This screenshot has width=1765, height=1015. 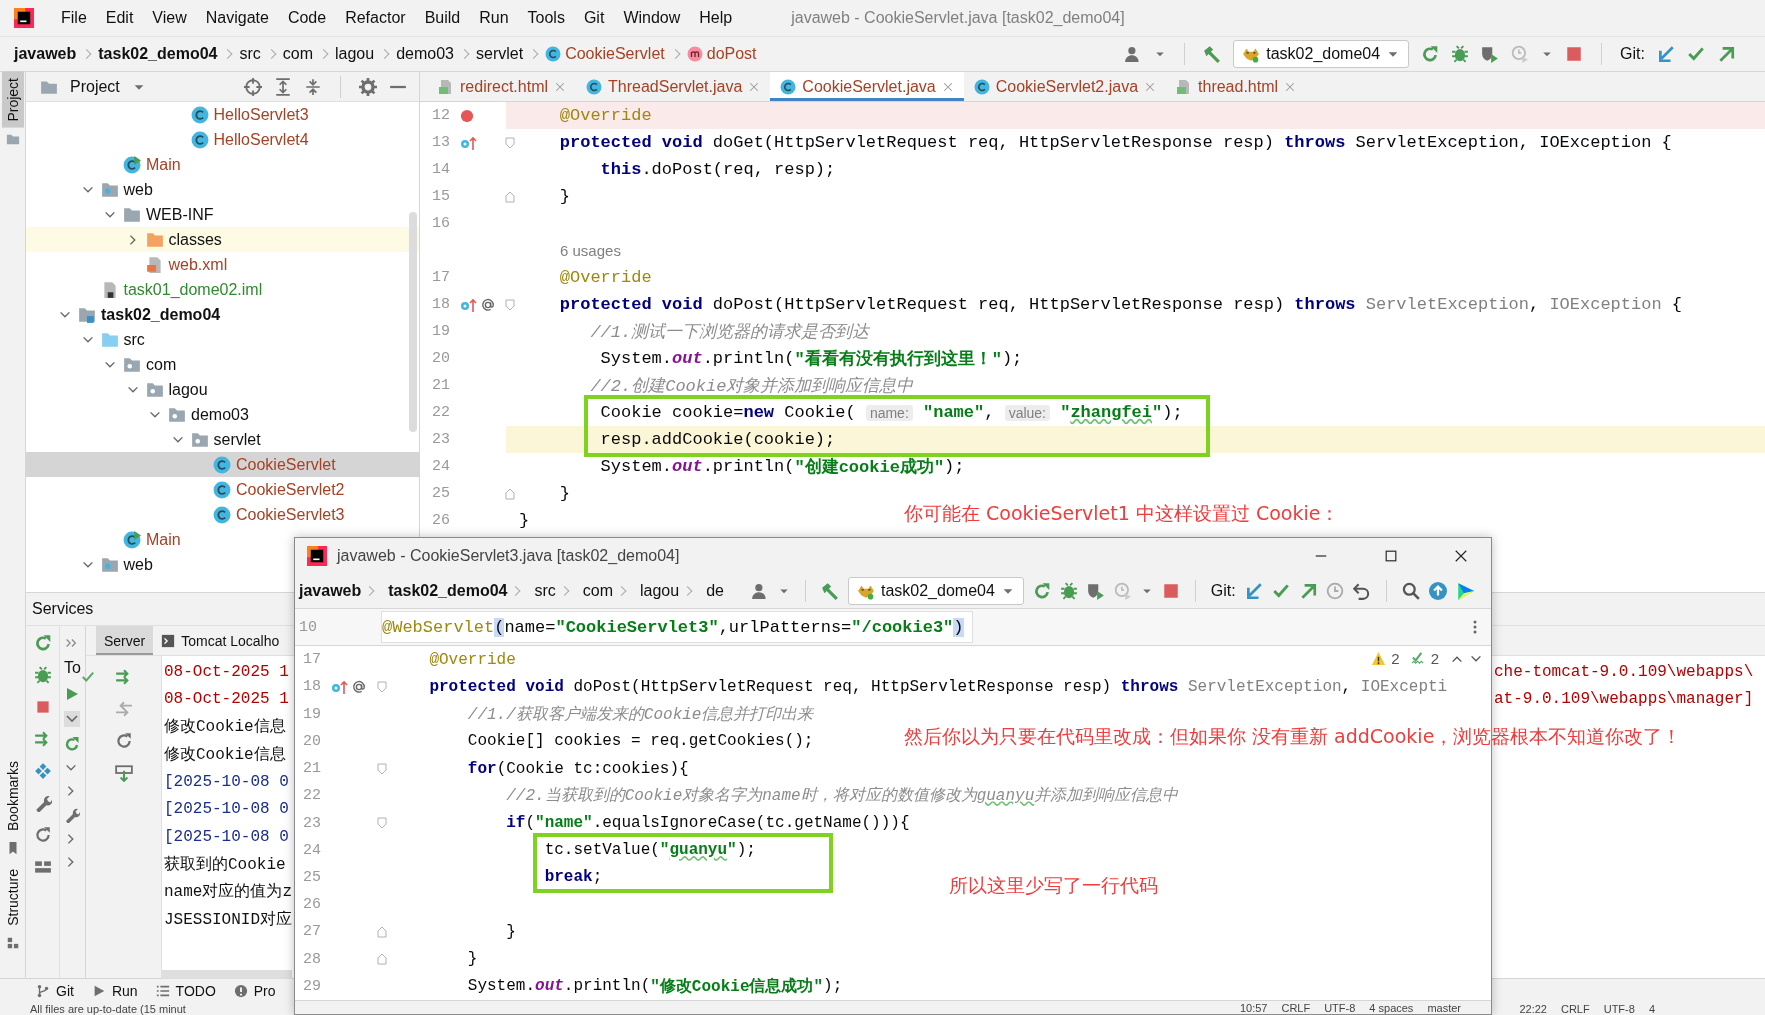 What do you see at coordinates (1651, 1008) in the screenshot?
I see `status-item: 4` at bounding box center [1651, 1008].